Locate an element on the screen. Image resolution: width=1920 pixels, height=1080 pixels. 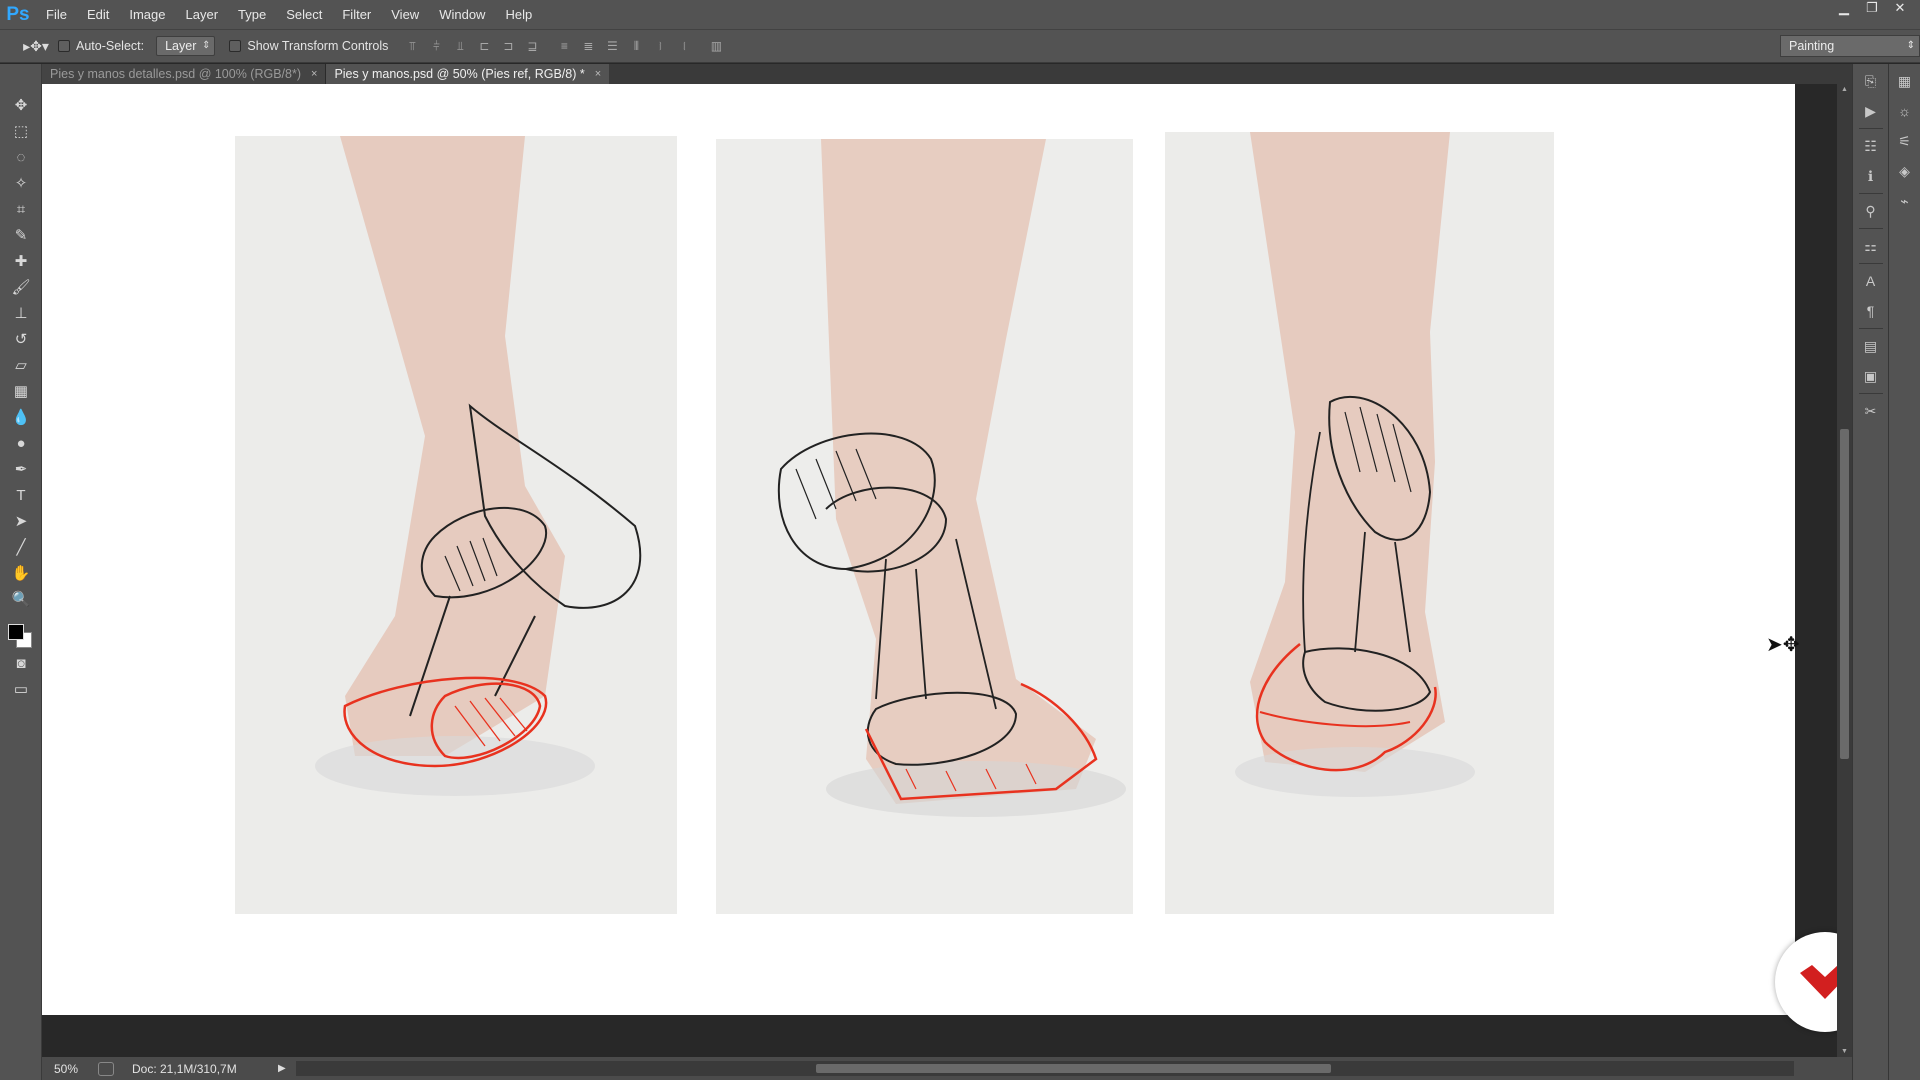
menu-file: File is located at coordinates (56, 14).